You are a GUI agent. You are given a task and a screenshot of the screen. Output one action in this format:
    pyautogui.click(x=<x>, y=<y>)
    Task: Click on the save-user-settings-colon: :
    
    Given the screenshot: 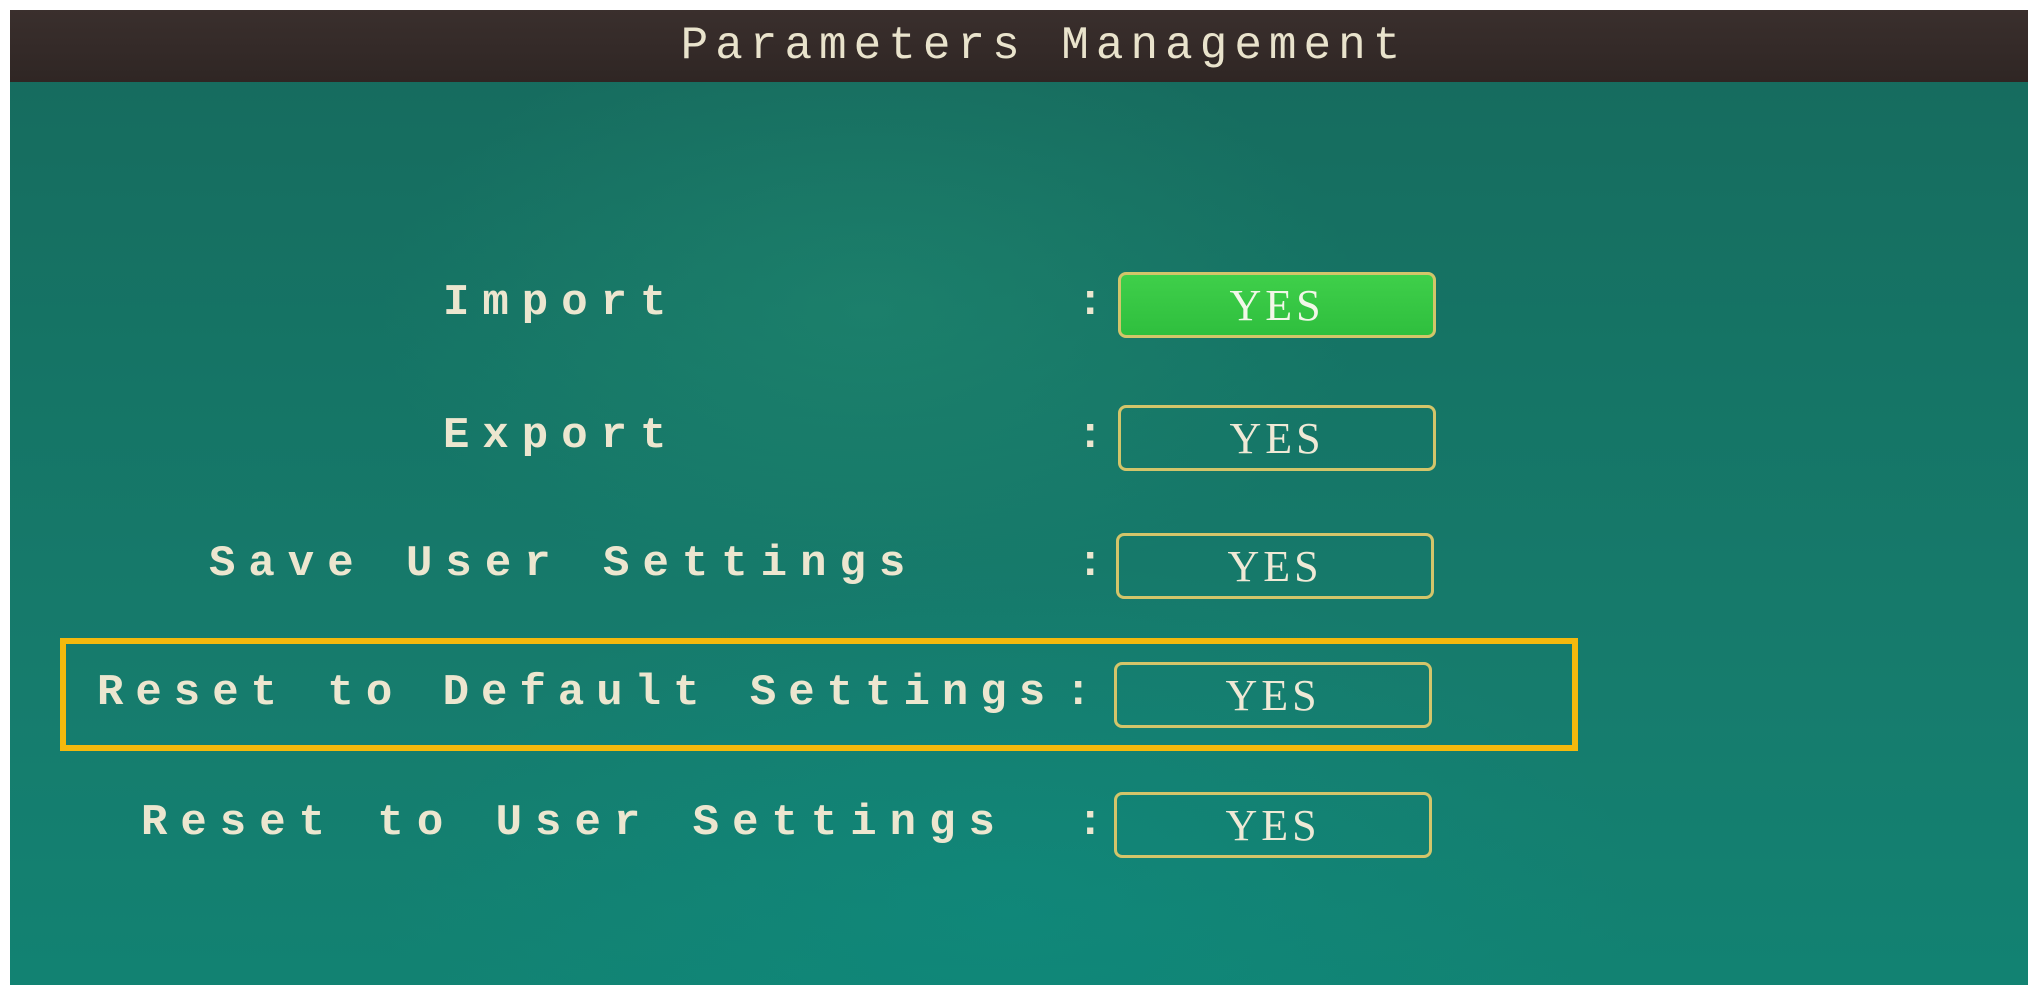 What is the action you would take?
    pyautogui.click(x=1090, y=564)
    